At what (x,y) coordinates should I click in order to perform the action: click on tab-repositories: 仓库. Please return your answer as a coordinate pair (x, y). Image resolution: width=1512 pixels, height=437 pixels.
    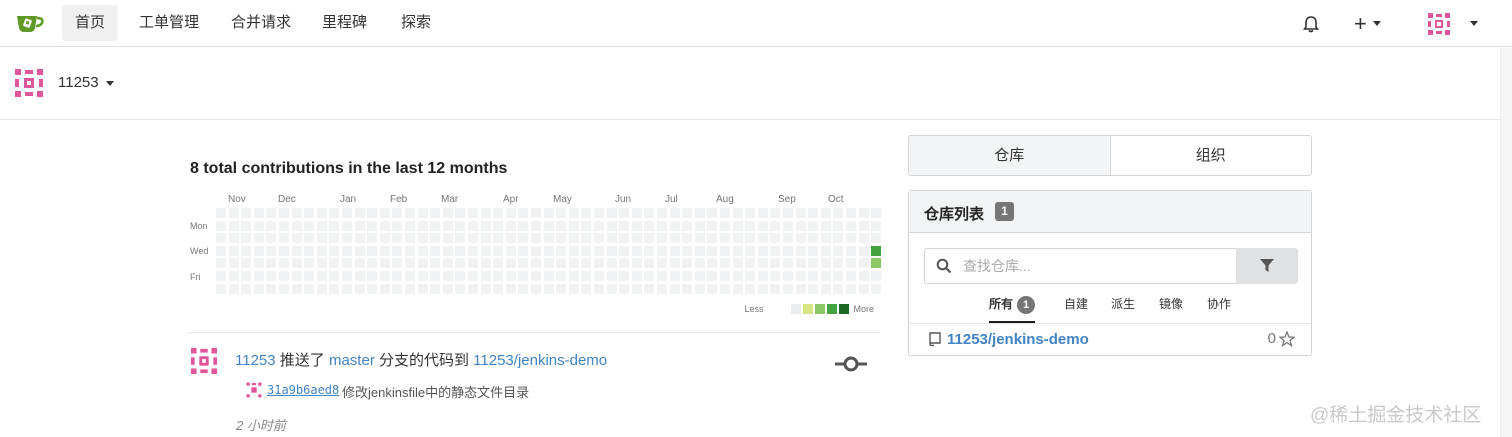
    Looking at the image, I should click on (1010, 155).